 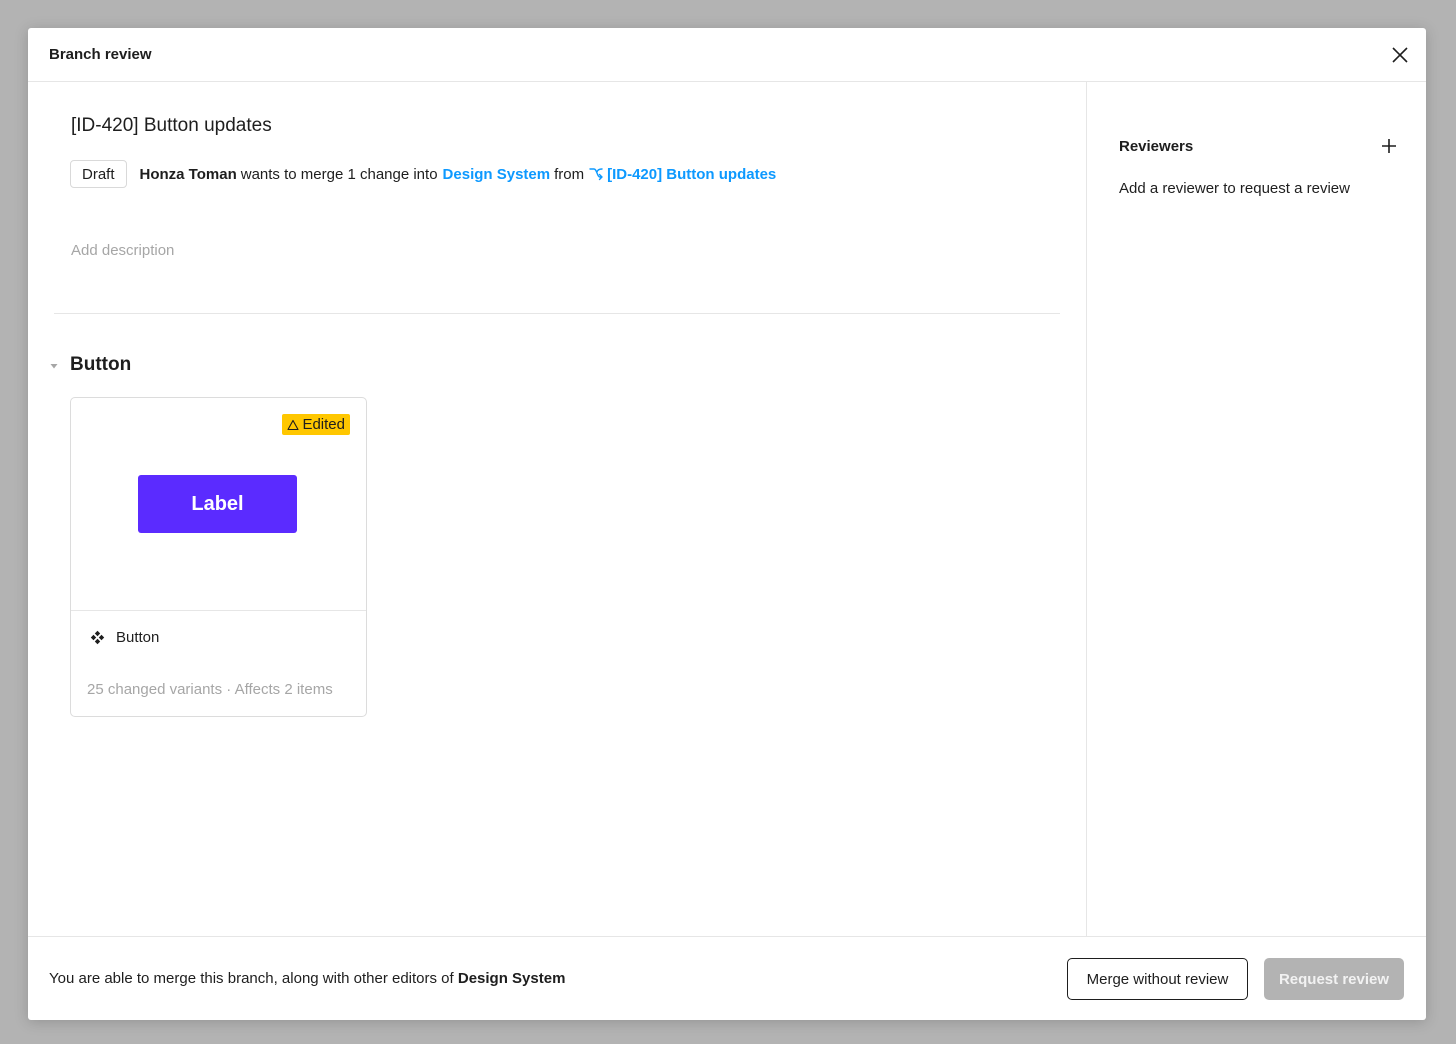 What do you see at coordinates (557, 313) in the screenshot?
I see `divider` at bounding box center [557, 313].